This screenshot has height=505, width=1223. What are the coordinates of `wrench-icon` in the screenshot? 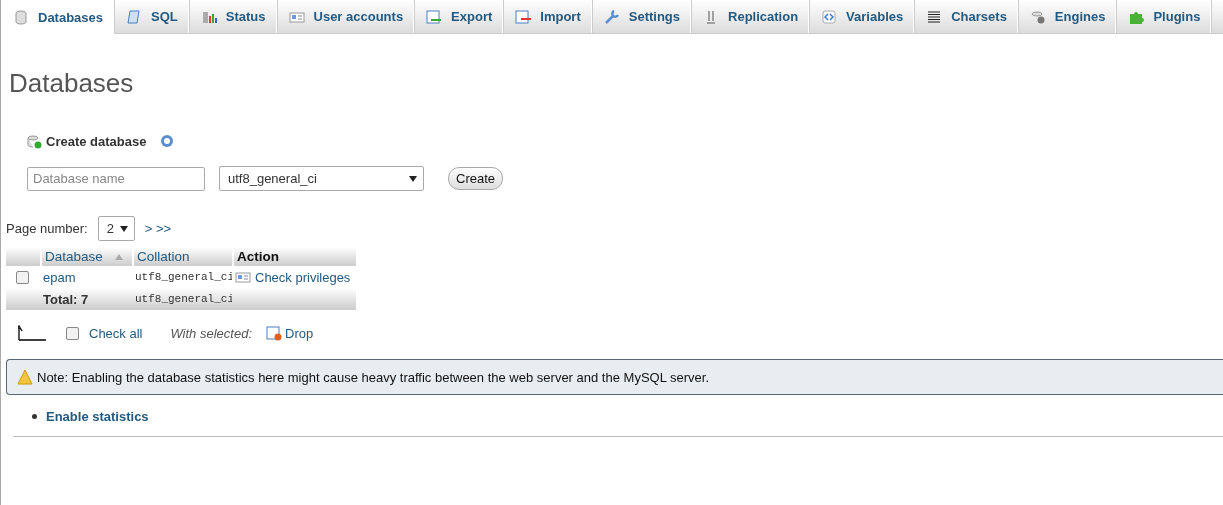 It's located at (611, 16).